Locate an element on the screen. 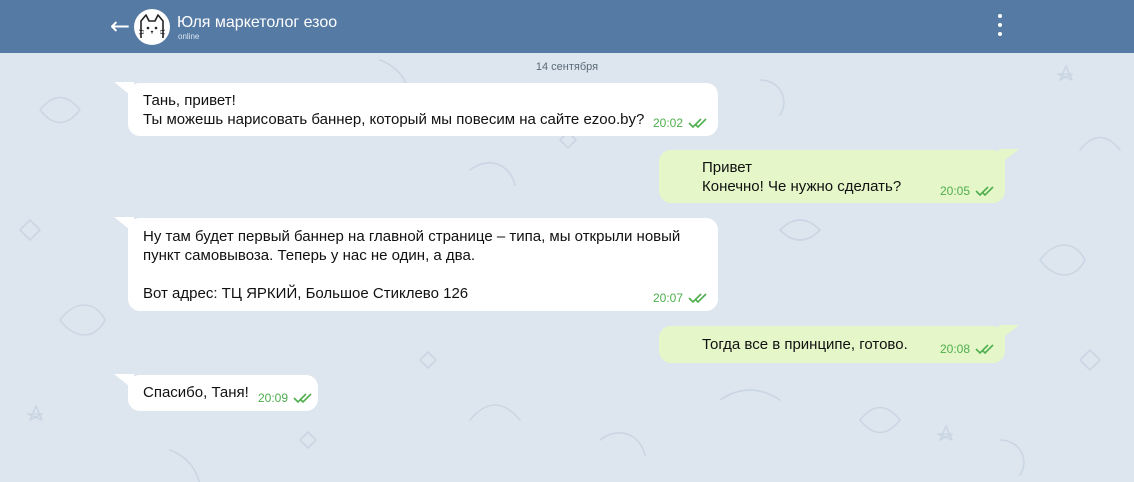 Image resolution: width=1134 pixels, height=482 pixels. message-meta: 20:07 is located at coordinates (681, 298).